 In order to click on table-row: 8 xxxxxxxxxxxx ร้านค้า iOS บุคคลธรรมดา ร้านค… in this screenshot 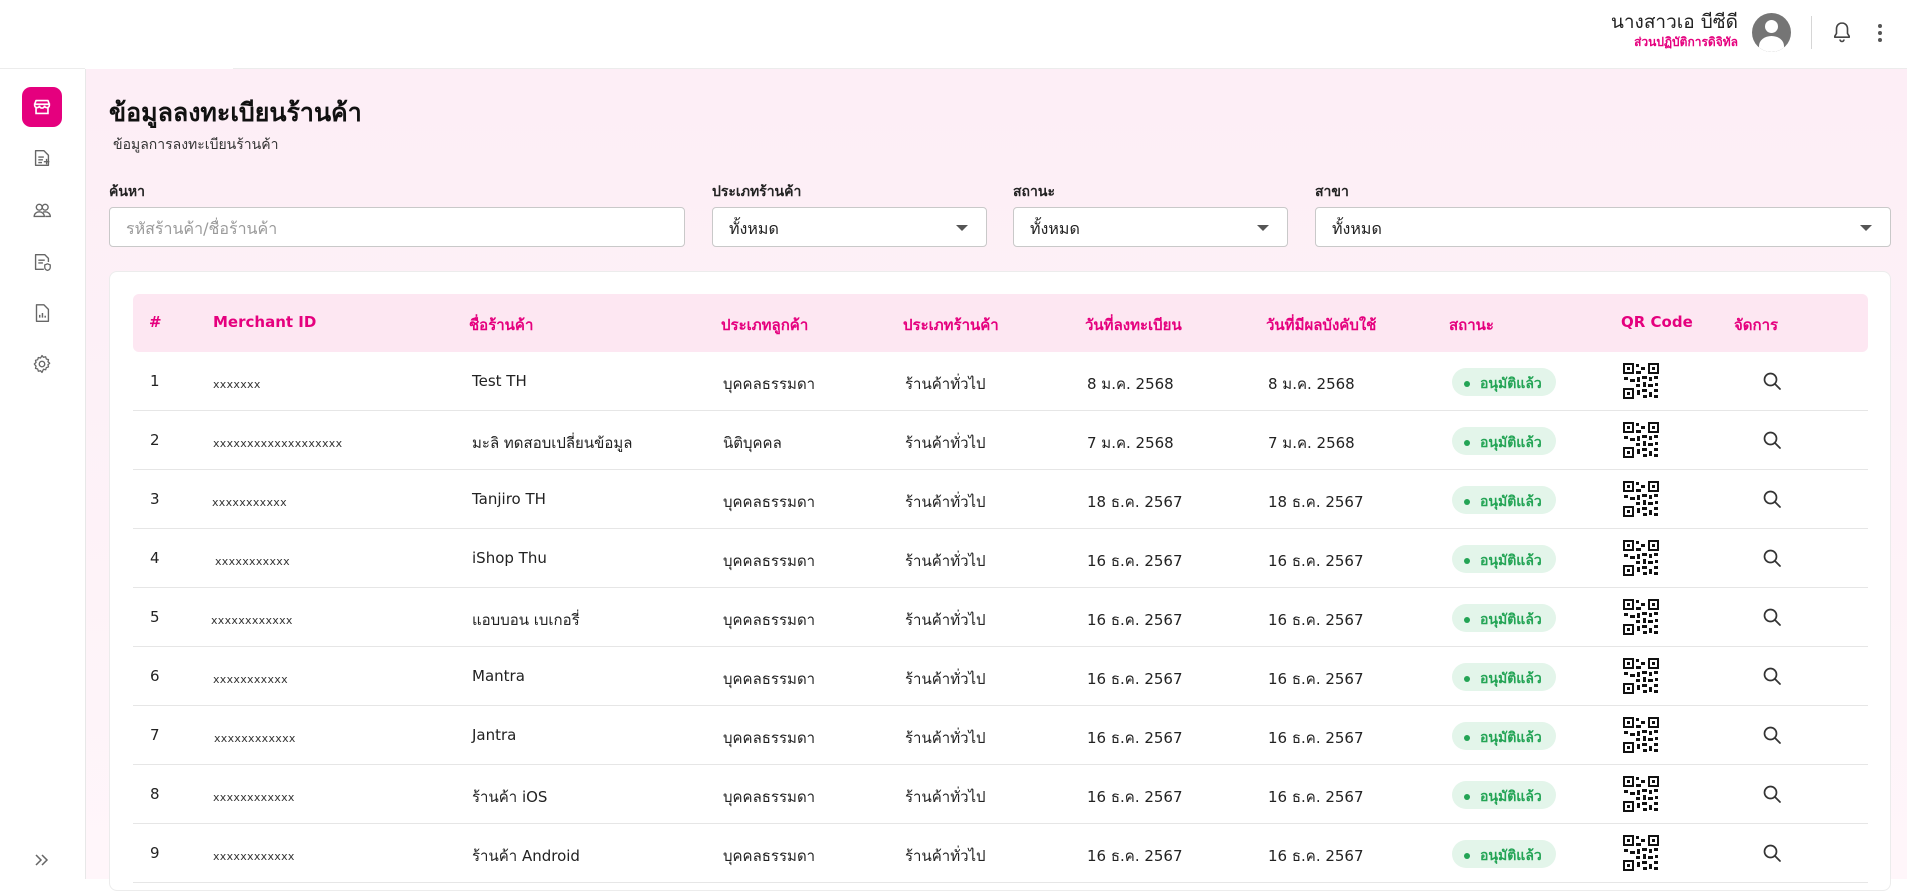, I will do `click(1000, 794)`.